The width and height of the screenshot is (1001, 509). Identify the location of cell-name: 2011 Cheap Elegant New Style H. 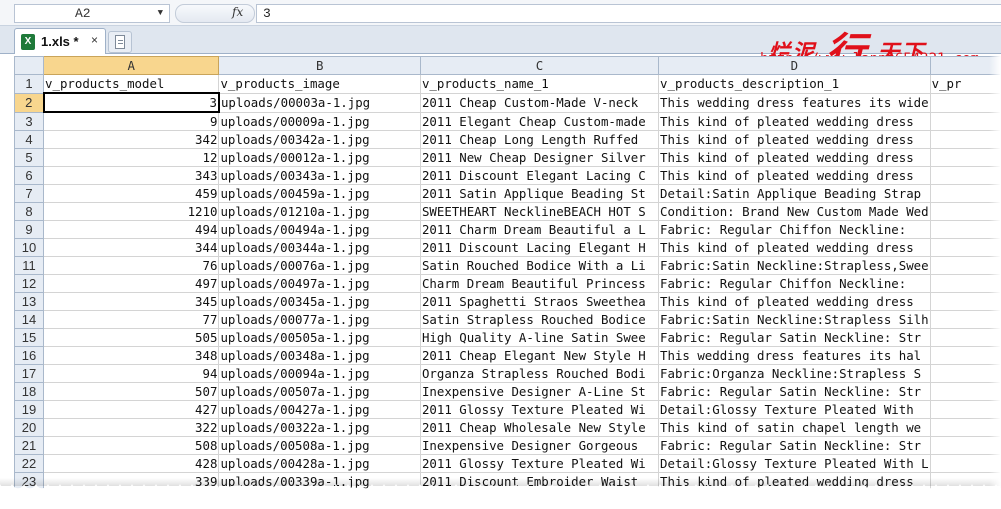
(539, 355).